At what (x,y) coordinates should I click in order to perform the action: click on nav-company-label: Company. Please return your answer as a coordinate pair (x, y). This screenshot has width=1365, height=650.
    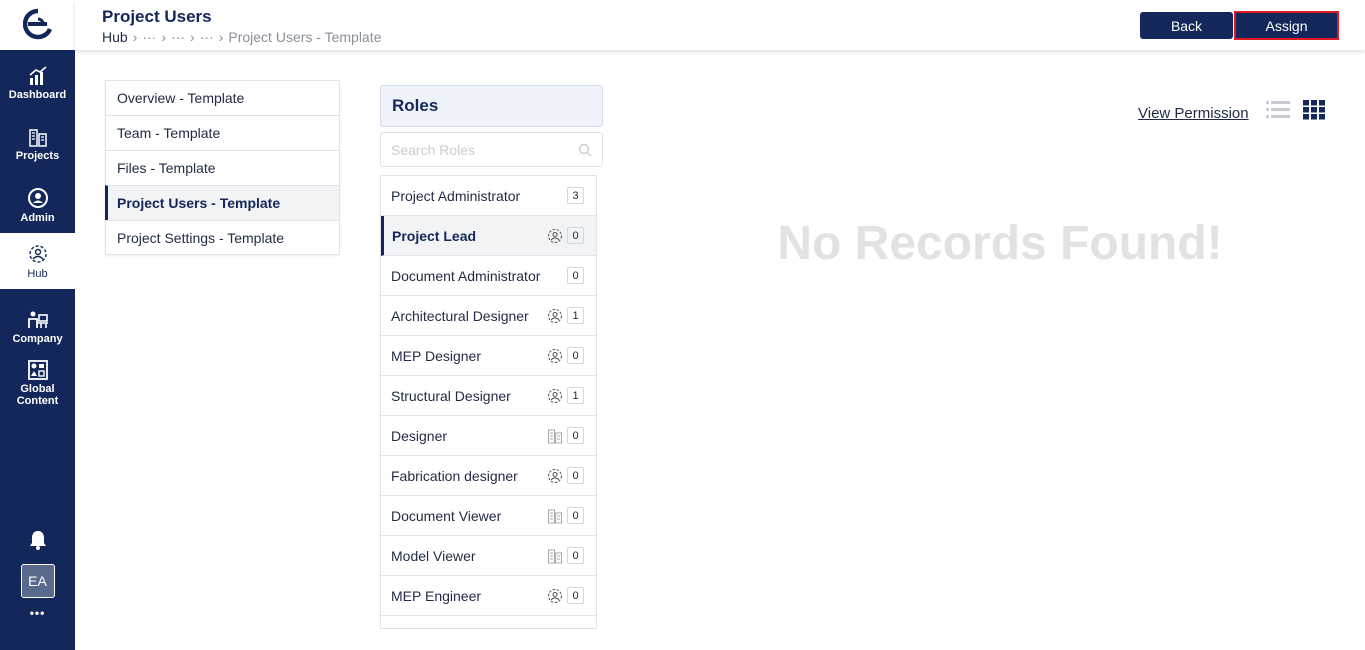
    Looking at the image, I should click on (37, 338).